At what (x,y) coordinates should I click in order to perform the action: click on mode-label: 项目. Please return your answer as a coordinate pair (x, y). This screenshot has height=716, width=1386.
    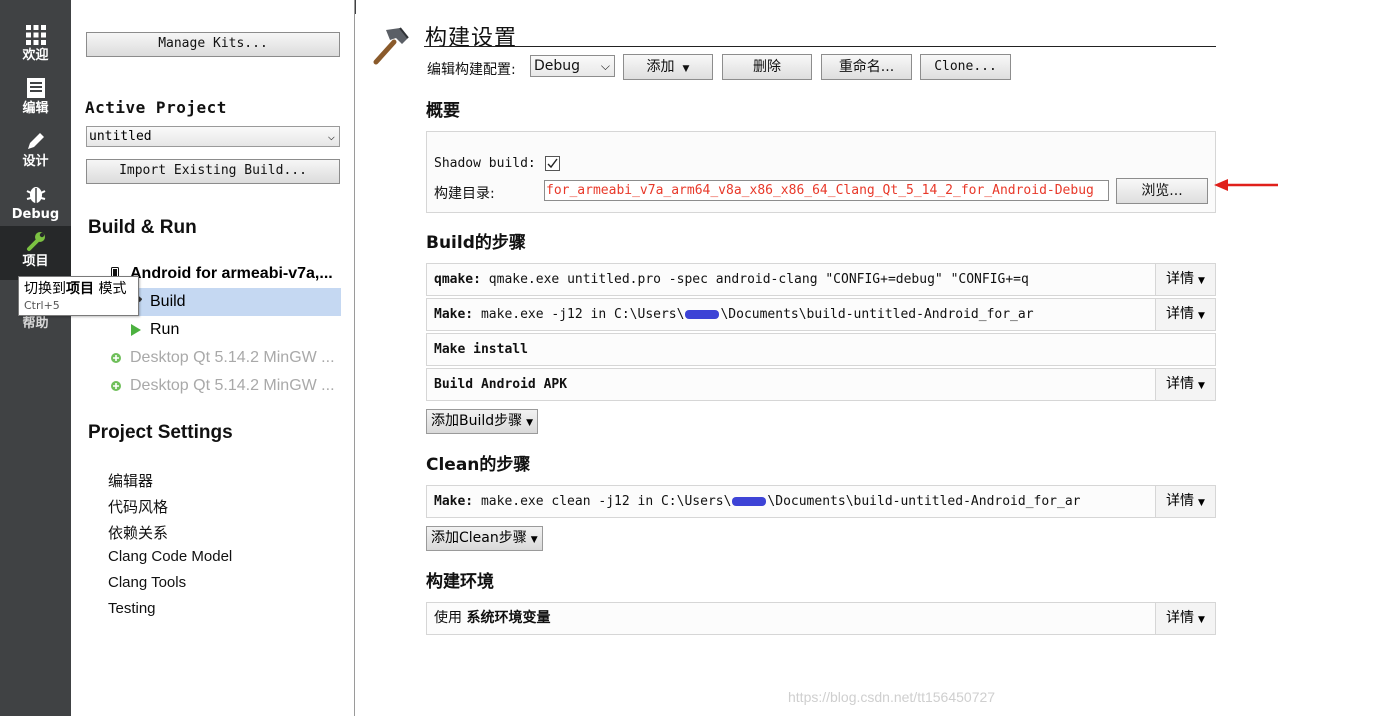
    Looking at the image, I should click on (35, 261).